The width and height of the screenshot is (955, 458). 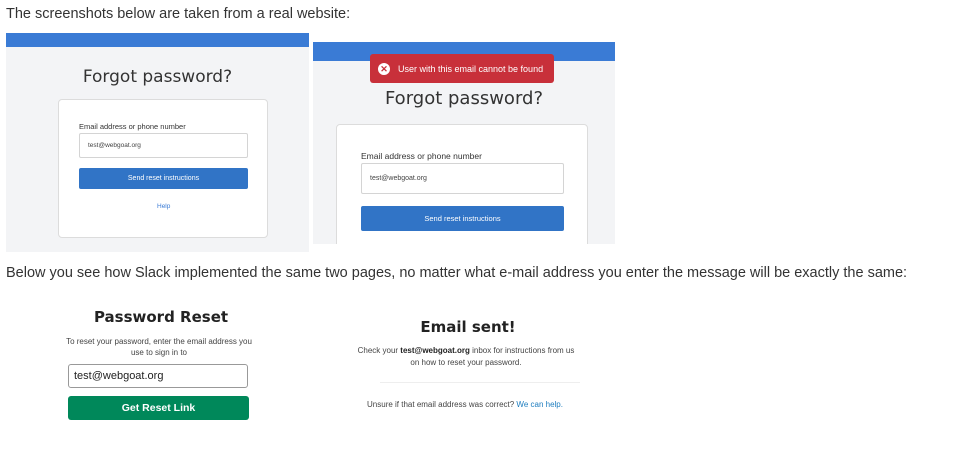 I want to click on email-sent-title: Email sent!, so click(x=468, y=327).